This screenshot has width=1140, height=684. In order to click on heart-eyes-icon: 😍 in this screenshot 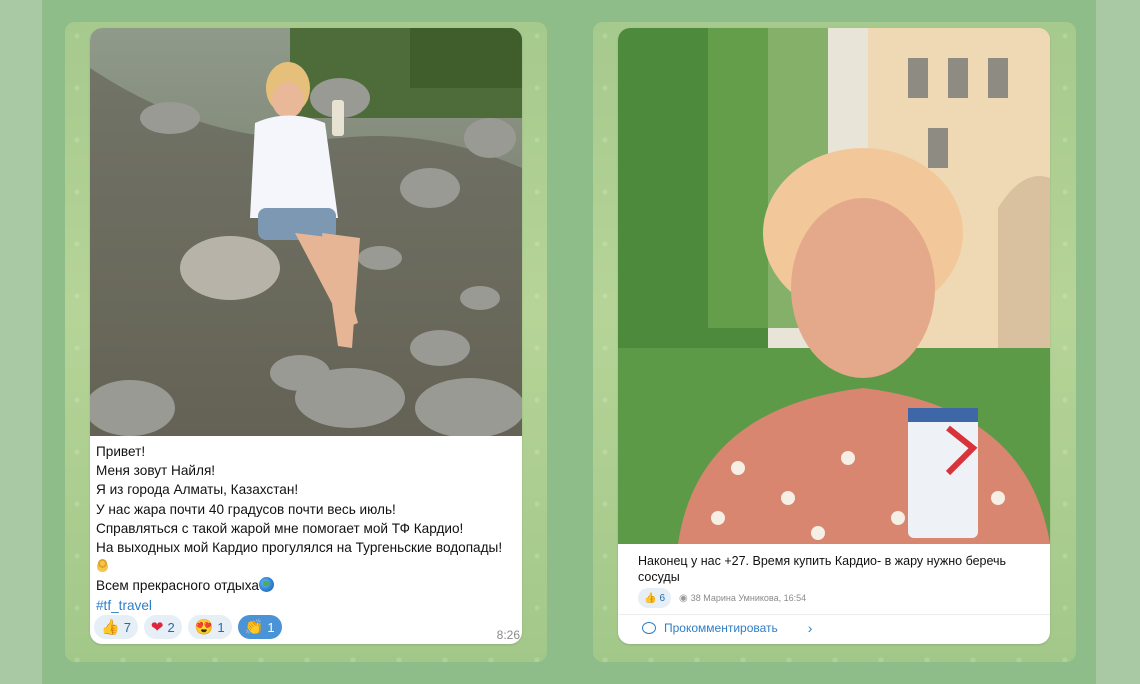, I will do `click(204, 627)`.